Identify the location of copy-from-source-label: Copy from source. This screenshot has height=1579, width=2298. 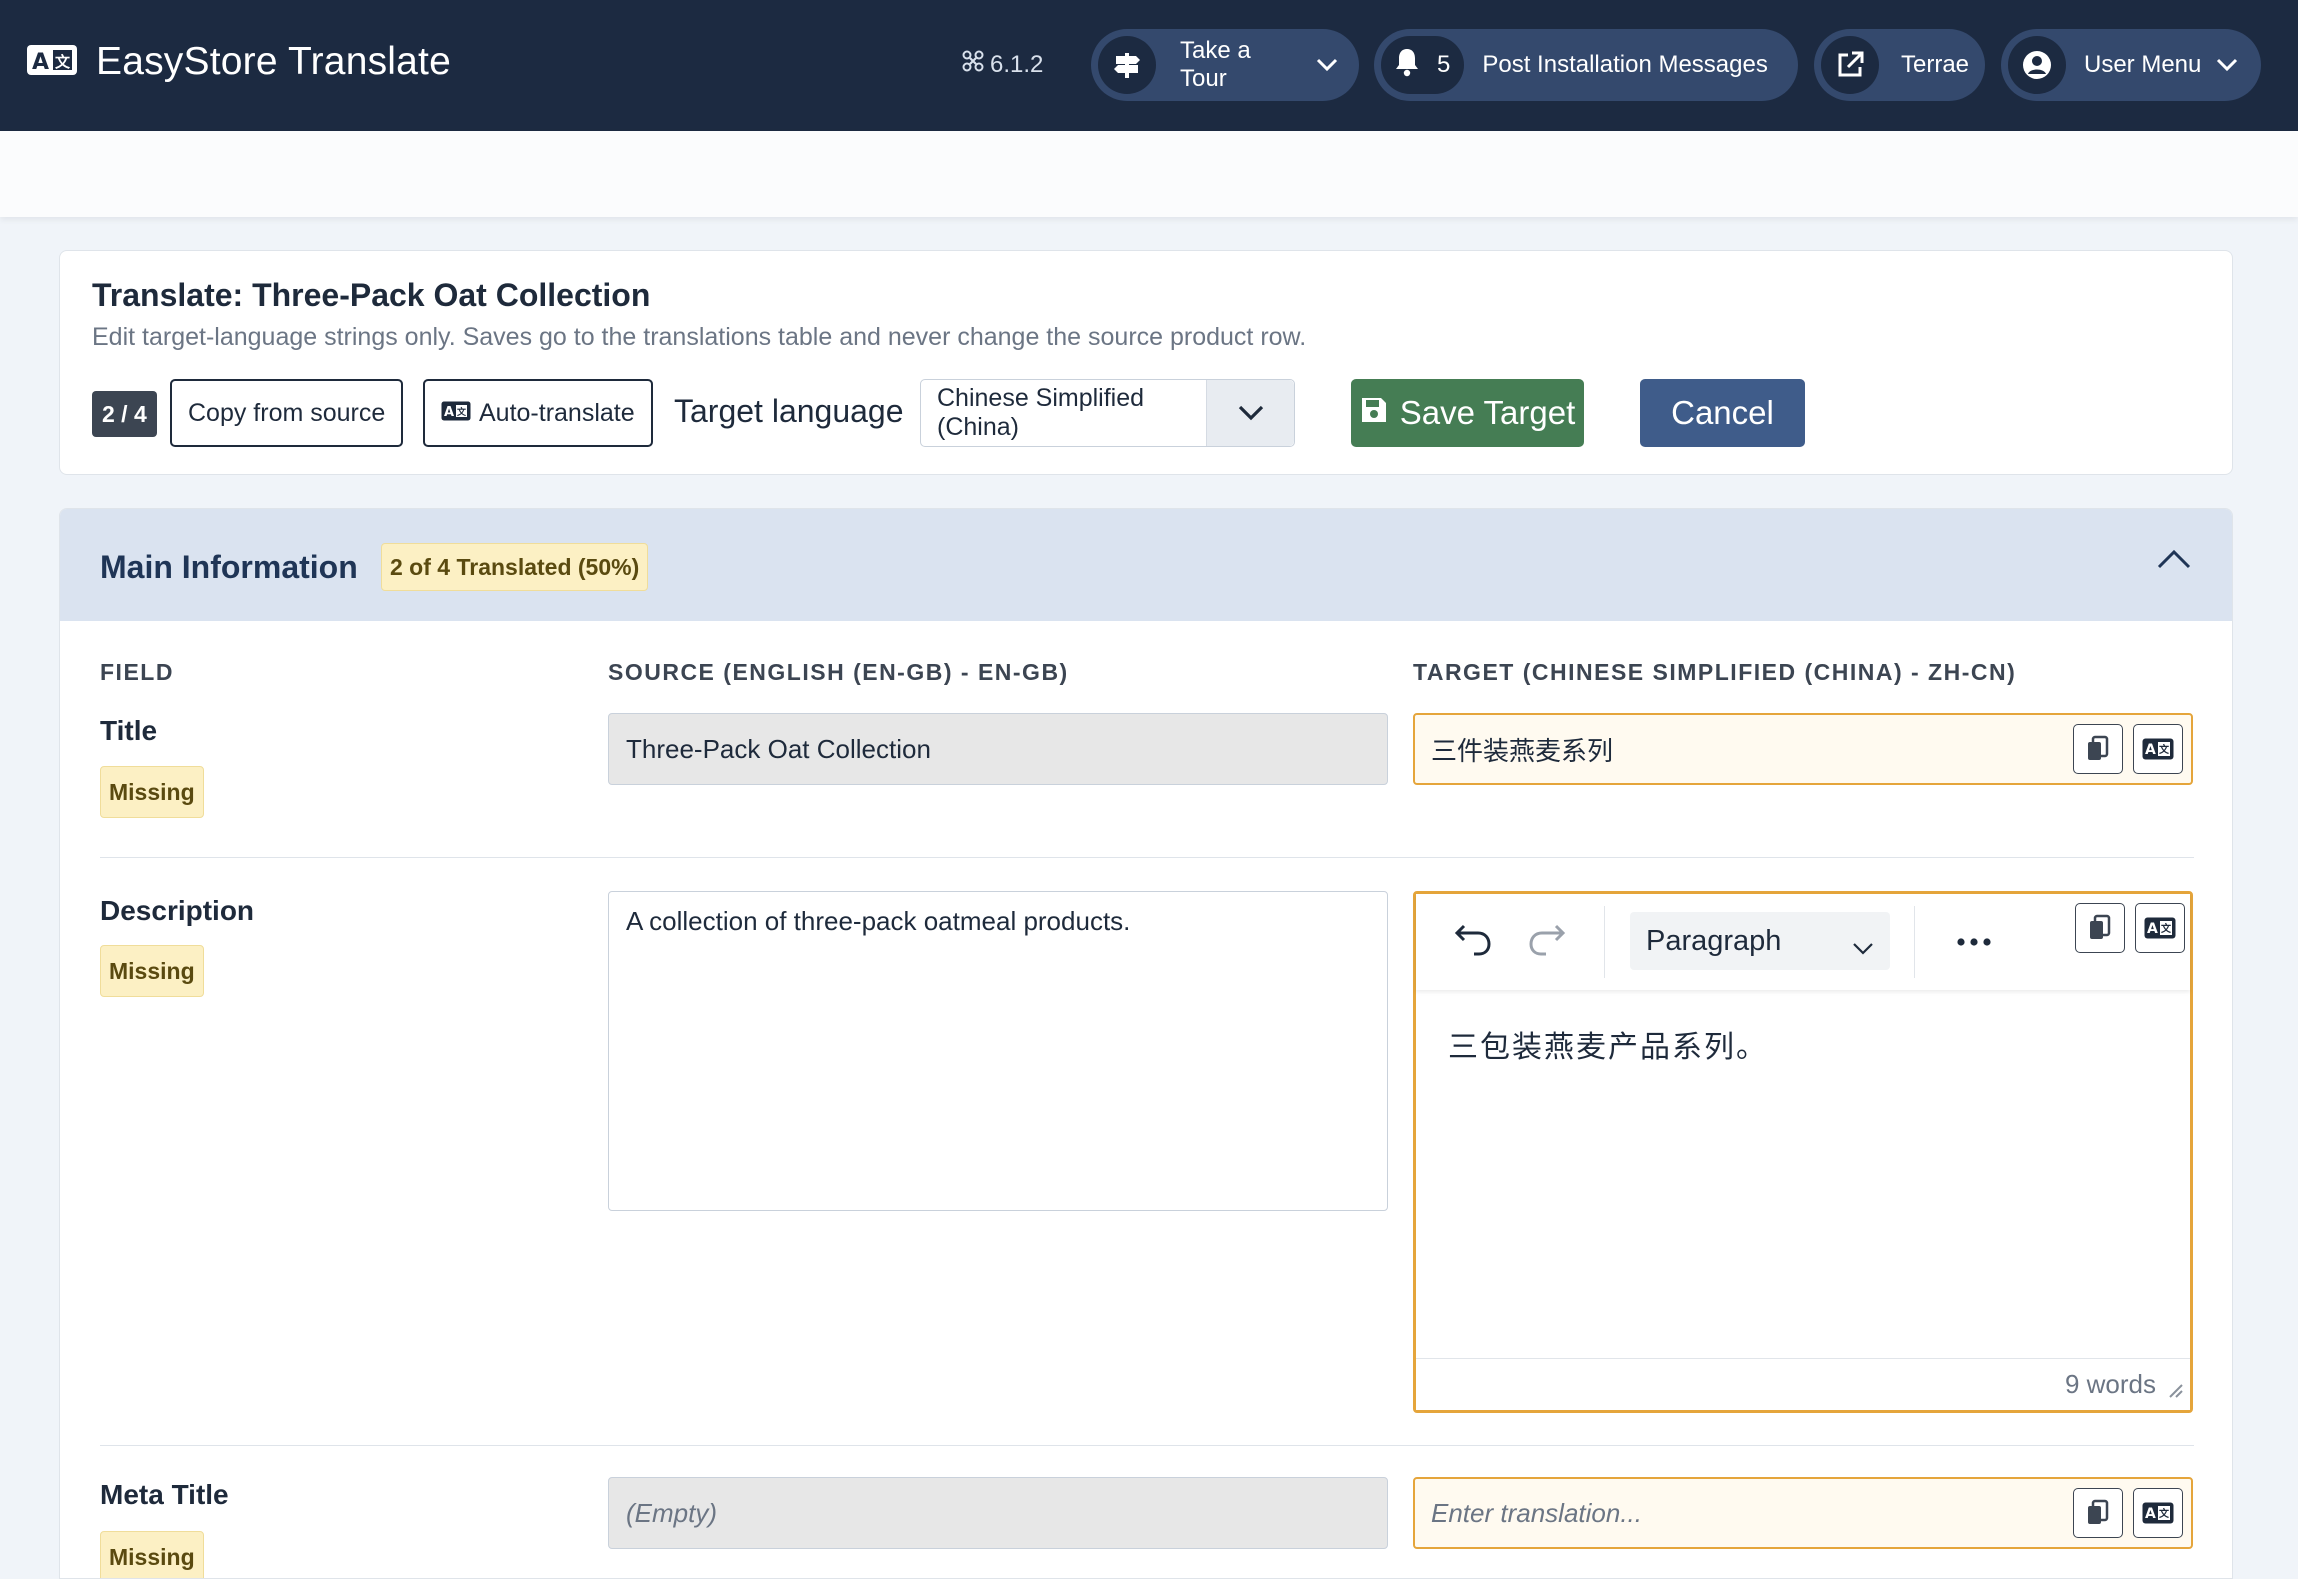
(287, 412).